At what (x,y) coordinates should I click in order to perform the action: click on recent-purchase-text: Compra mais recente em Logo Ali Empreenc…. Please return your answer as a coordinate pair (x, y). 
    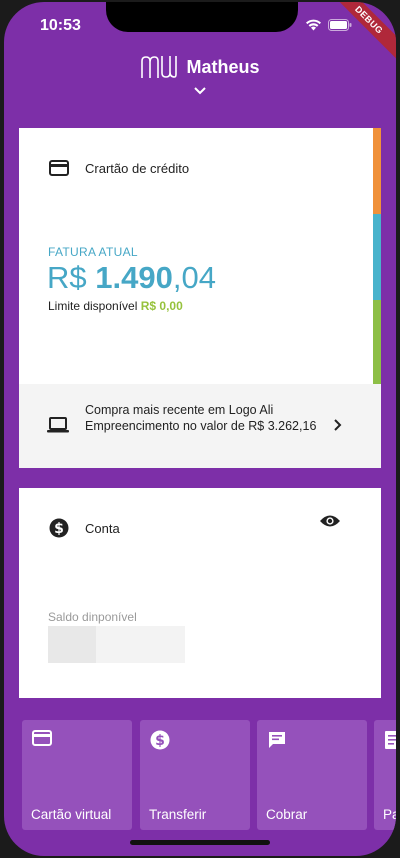
    Looking at the image, I should click on (201, 418).